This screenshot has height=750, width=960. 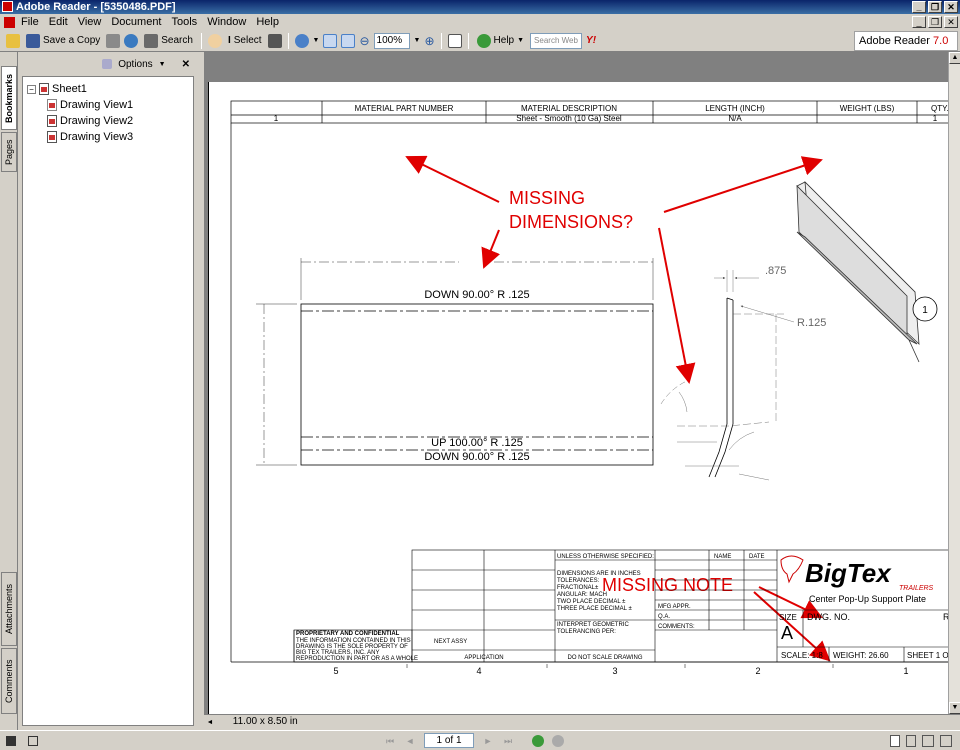 What do you see at coordinates (928, 740) in the screenshot?
I see `facing-icon` at bounding box center [928, 740].